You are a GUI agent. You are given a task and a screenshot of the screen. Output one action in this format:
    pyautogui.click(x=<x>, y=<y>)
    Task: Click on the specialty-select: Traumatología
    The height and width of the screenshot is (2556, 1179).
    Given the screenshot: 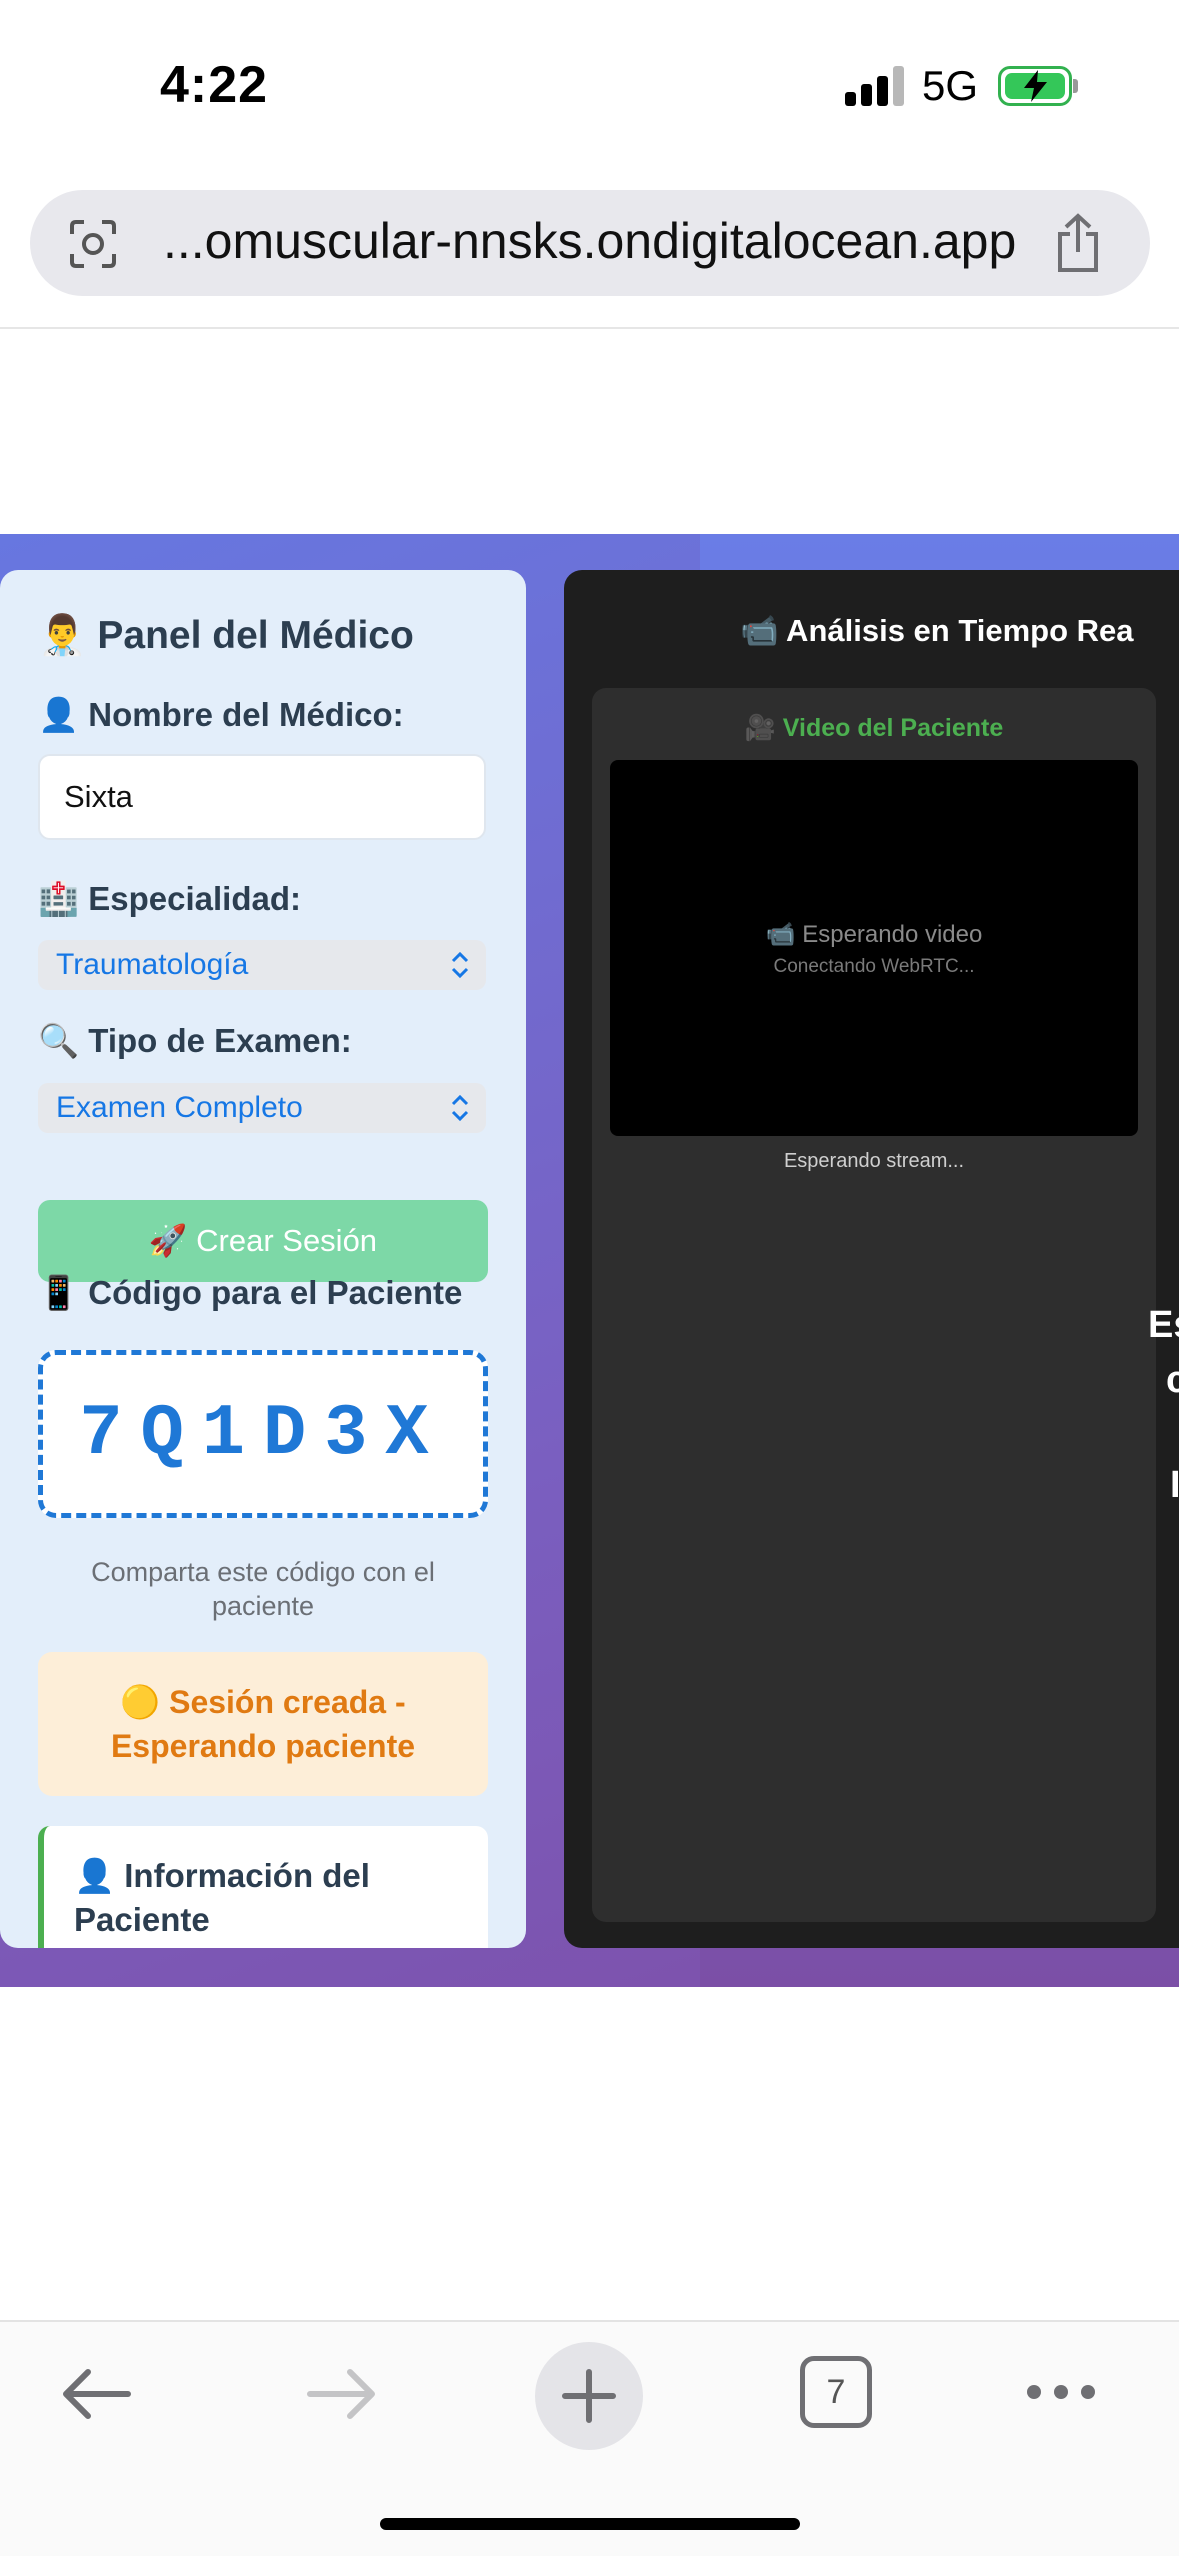 What is the action you would take?
    pyautogui.click(x=262, y=965)
    